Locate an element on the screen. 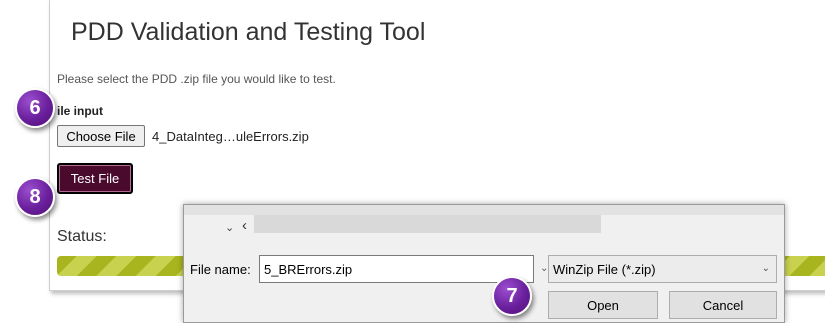 The image size is (825, 323). chevron-left-icon: ‹ is located at coordinates (244, 225).